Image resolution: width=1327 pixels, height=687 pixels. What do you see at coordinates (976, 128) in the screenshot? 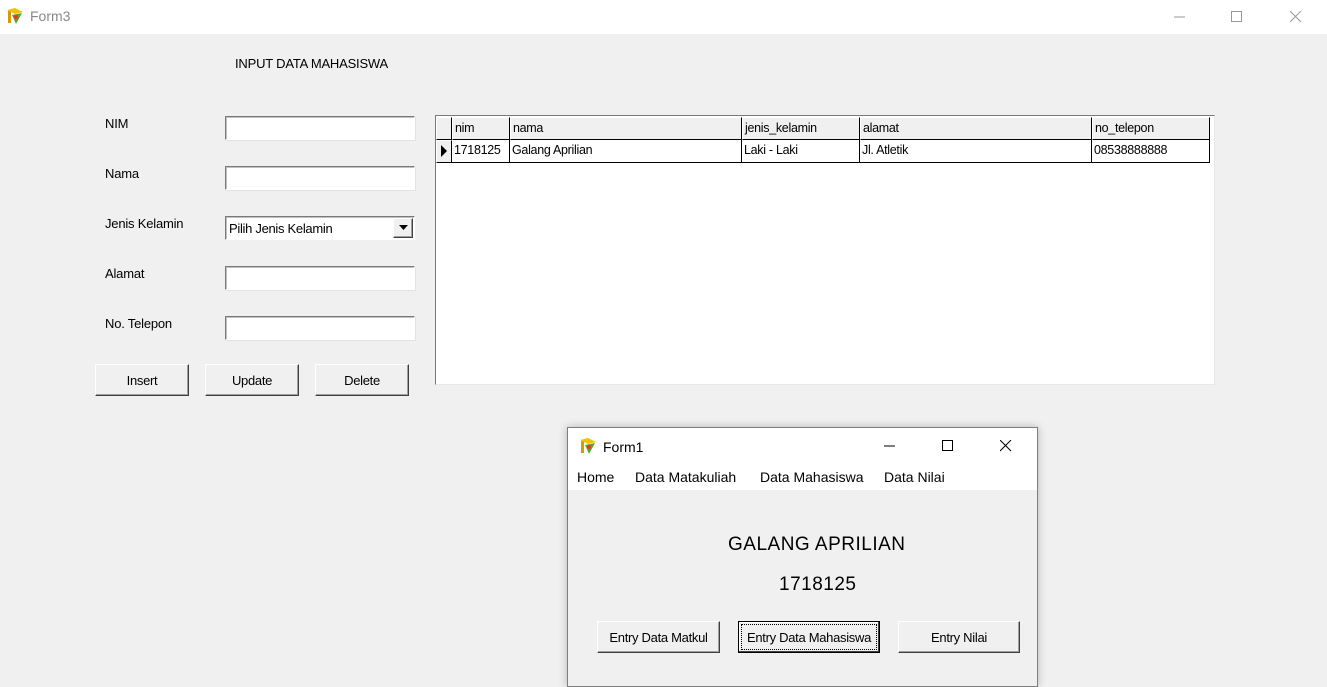
I see `column-header-alamat: alamat` at bounding box center [976, 128].